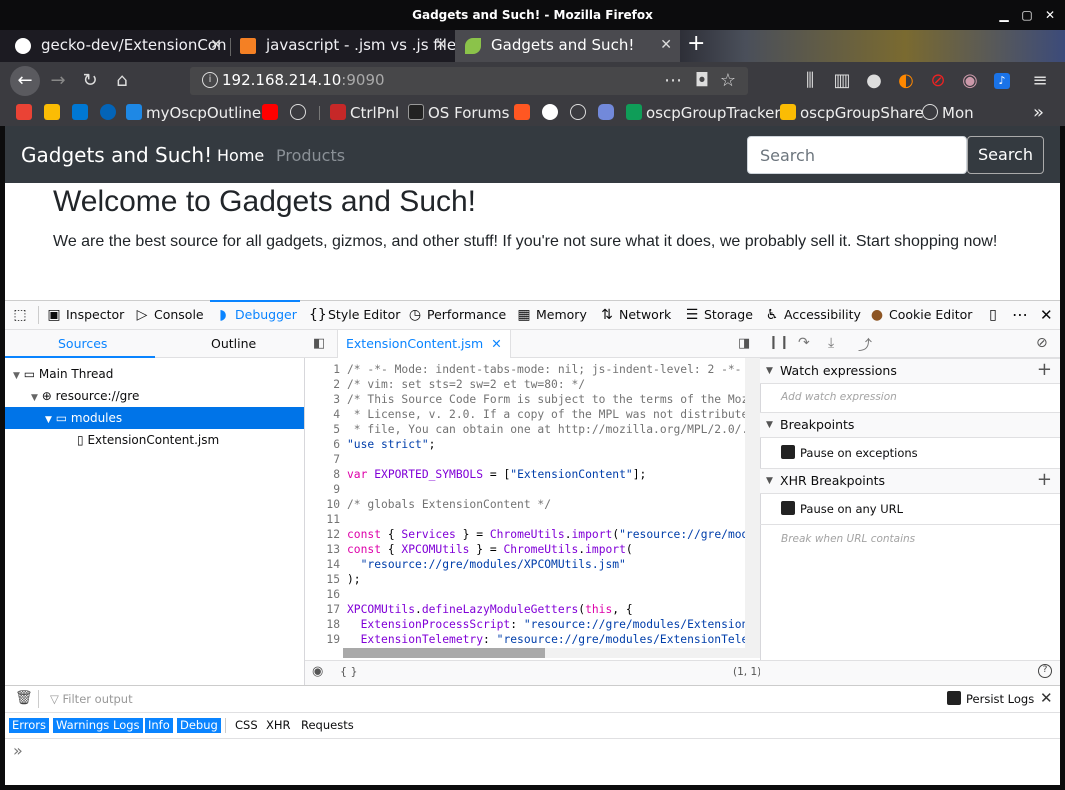 This screenshot has width=1065, height=790. What do you see at coordinates (82, 343) in the screenshot?
I see `tab-sources: Sources` at bounding box center [82, 343].